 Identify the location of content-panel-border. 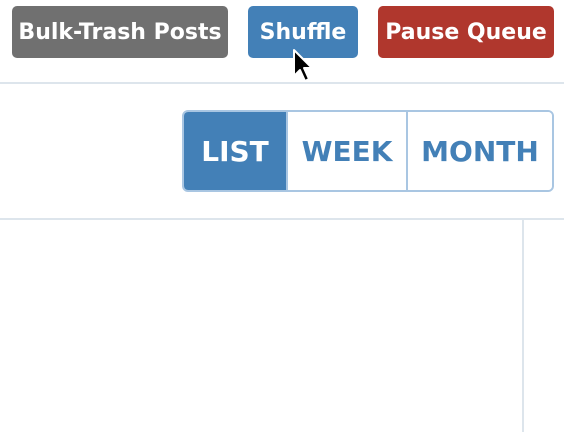
(523, 326).